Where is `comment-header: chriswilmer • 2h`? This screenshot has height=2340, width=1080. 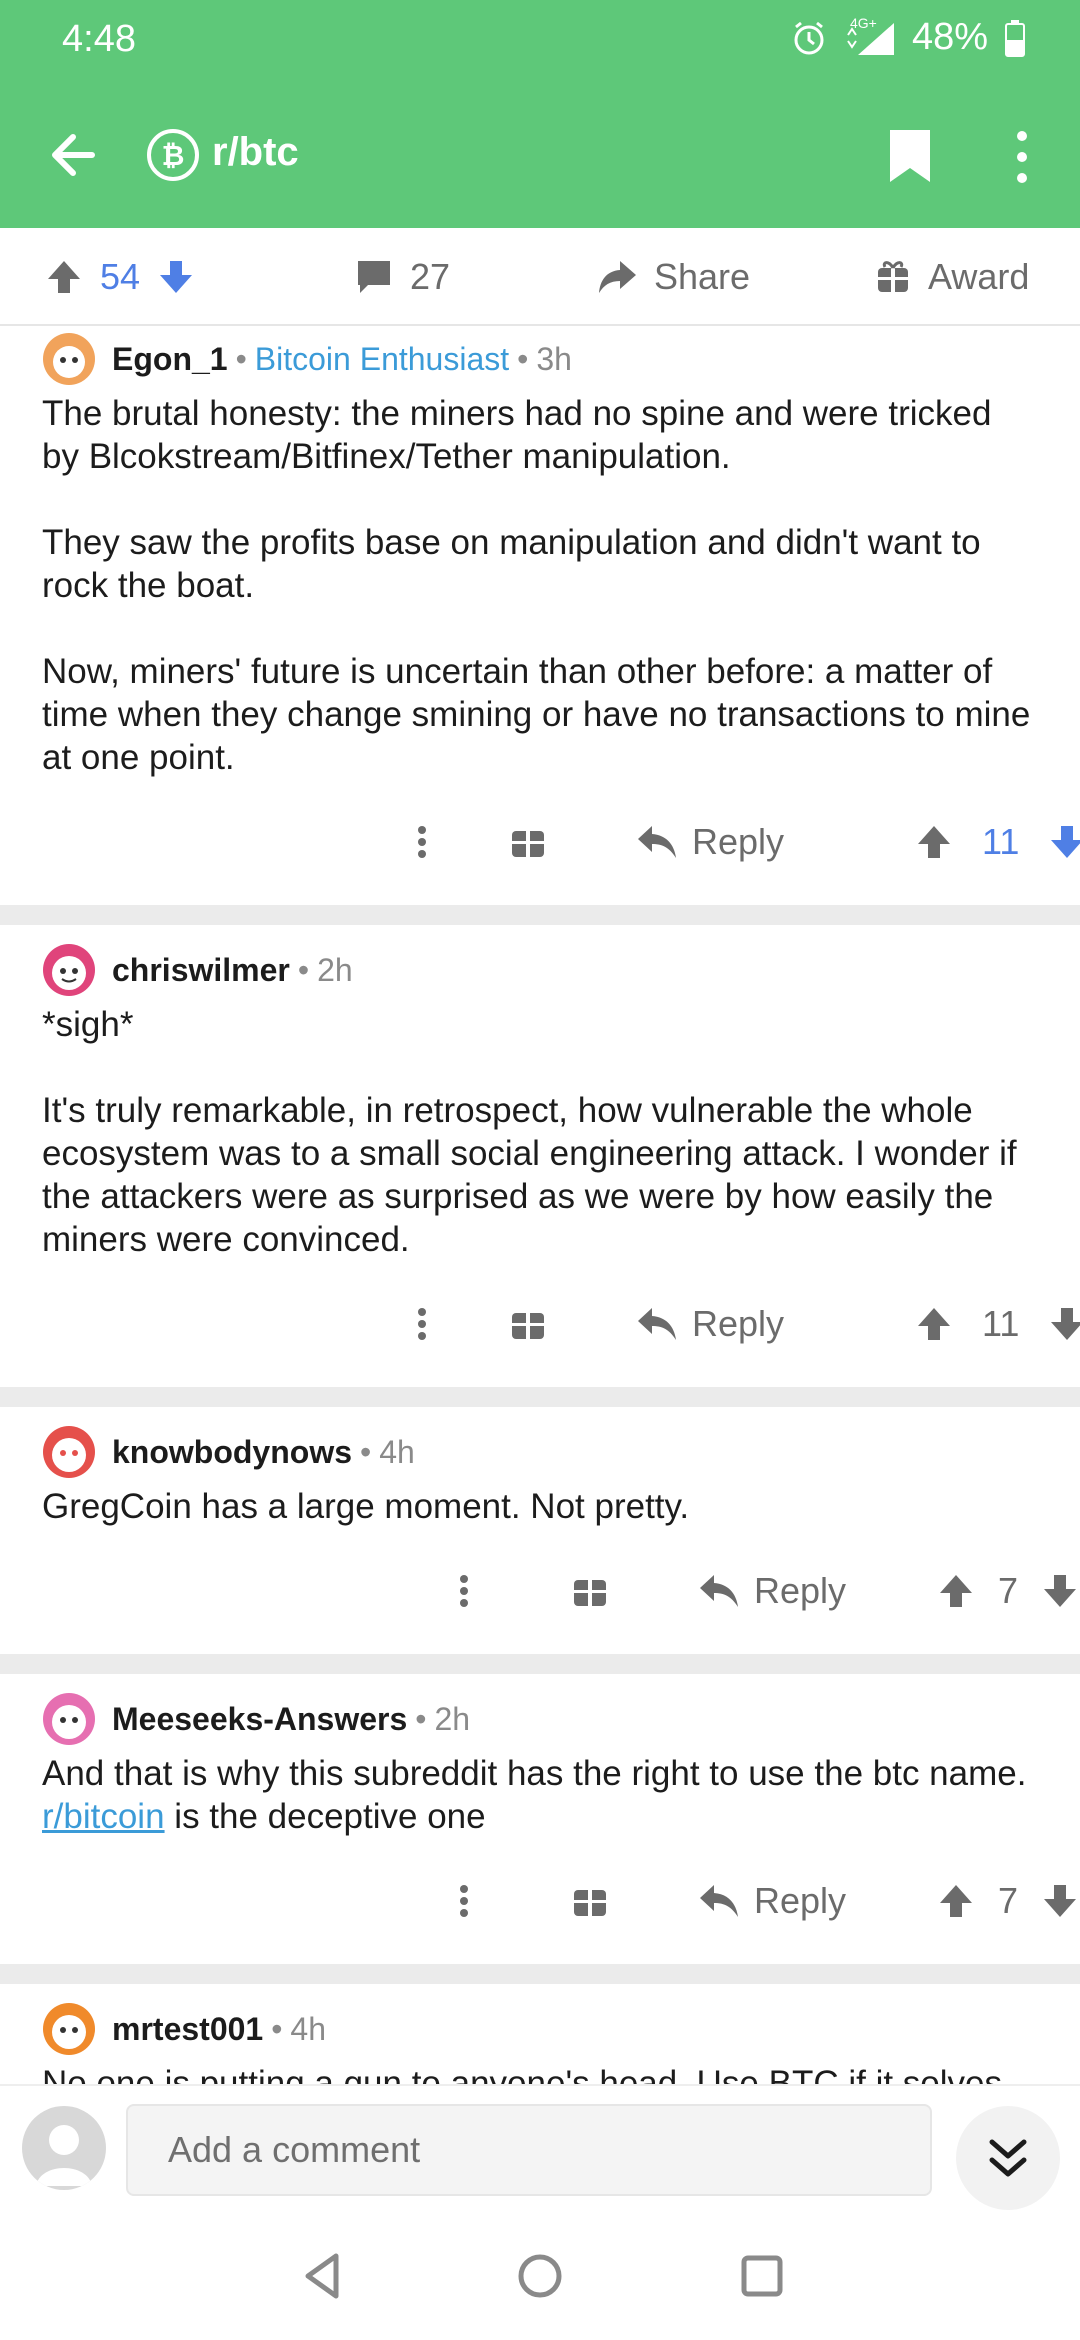
comment-header: chriswilmer • 2h is located at coordinates (540, 970).